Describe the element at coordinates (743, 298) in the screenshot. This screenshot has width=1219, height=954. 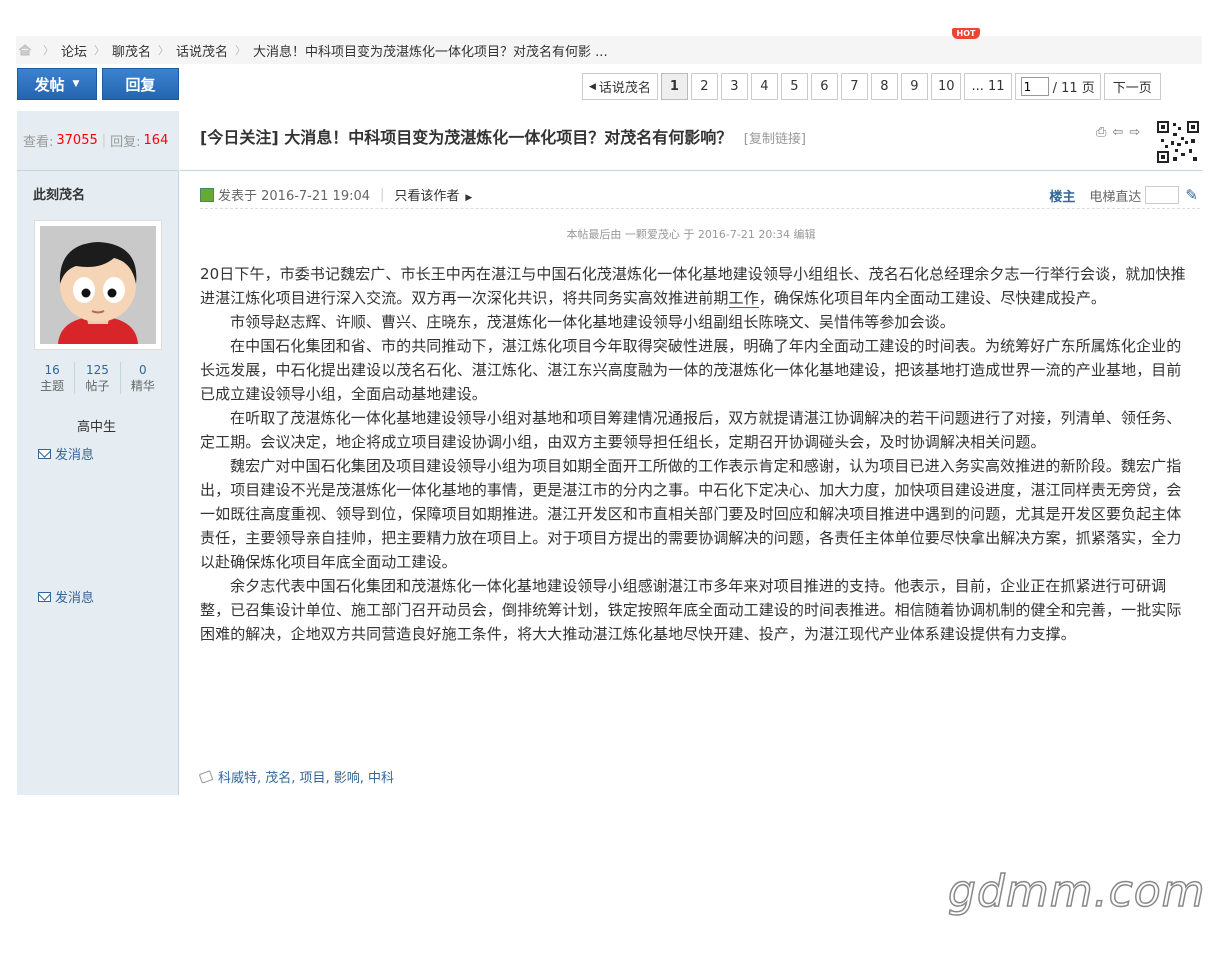
I see `keyword-link: 工作` at that location.